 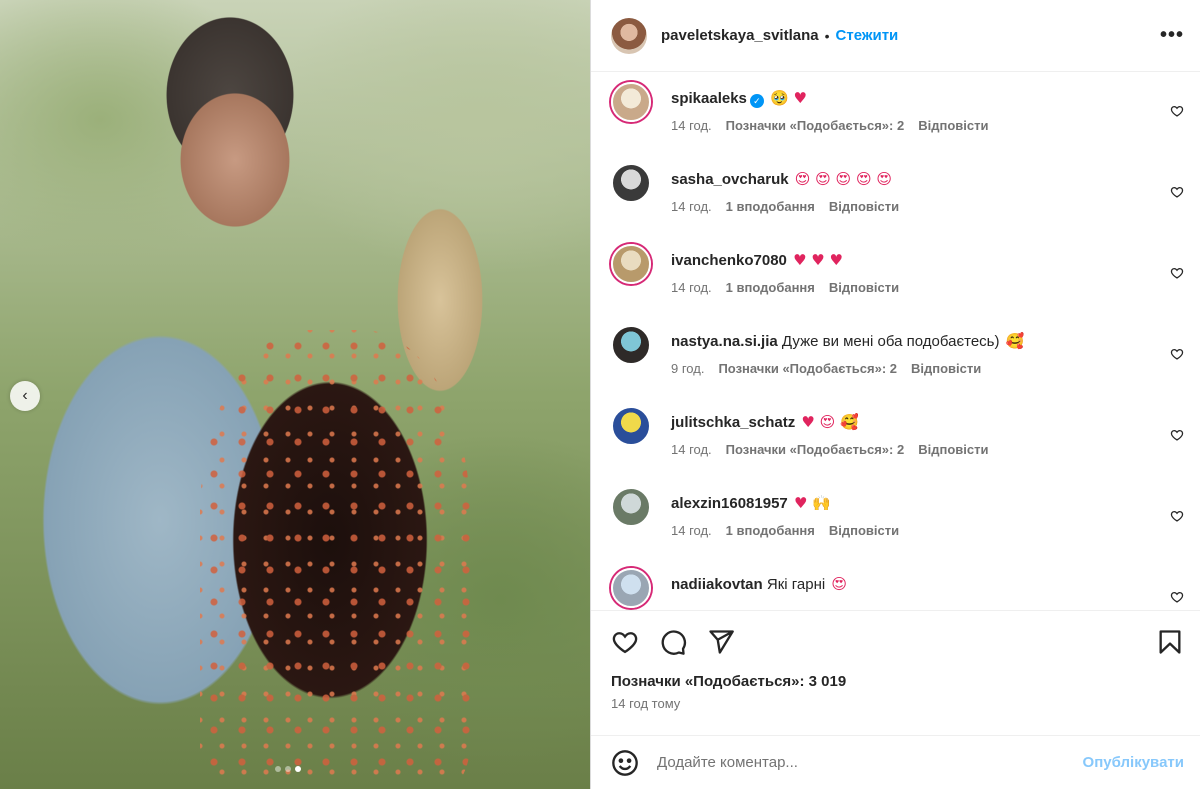 I want to click on like-heart-icon, so click(x=625, y=642).